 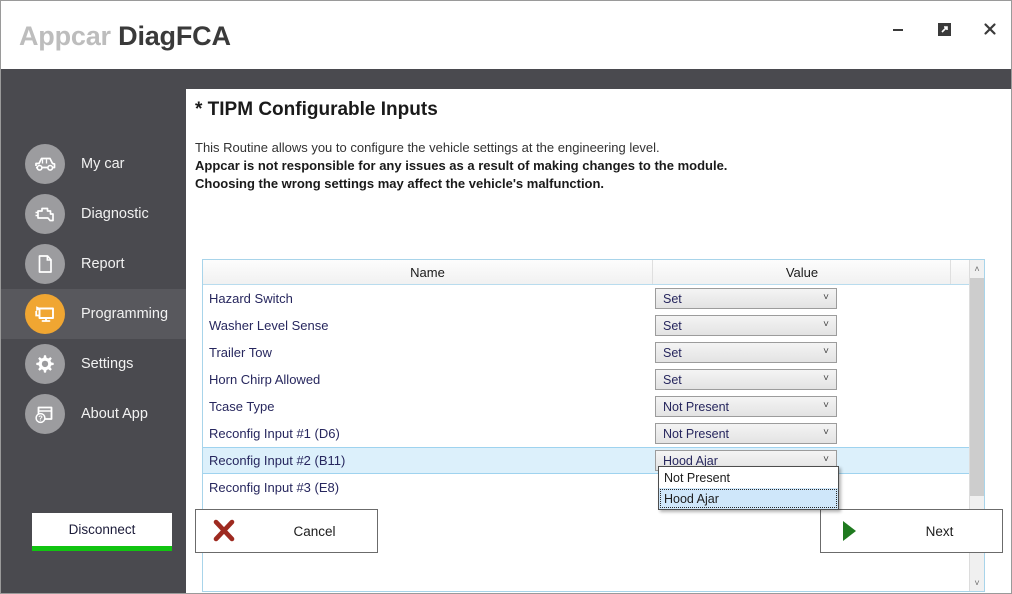 I want to click on disconnect-button: Disconnect, so click(x=102, y=532).